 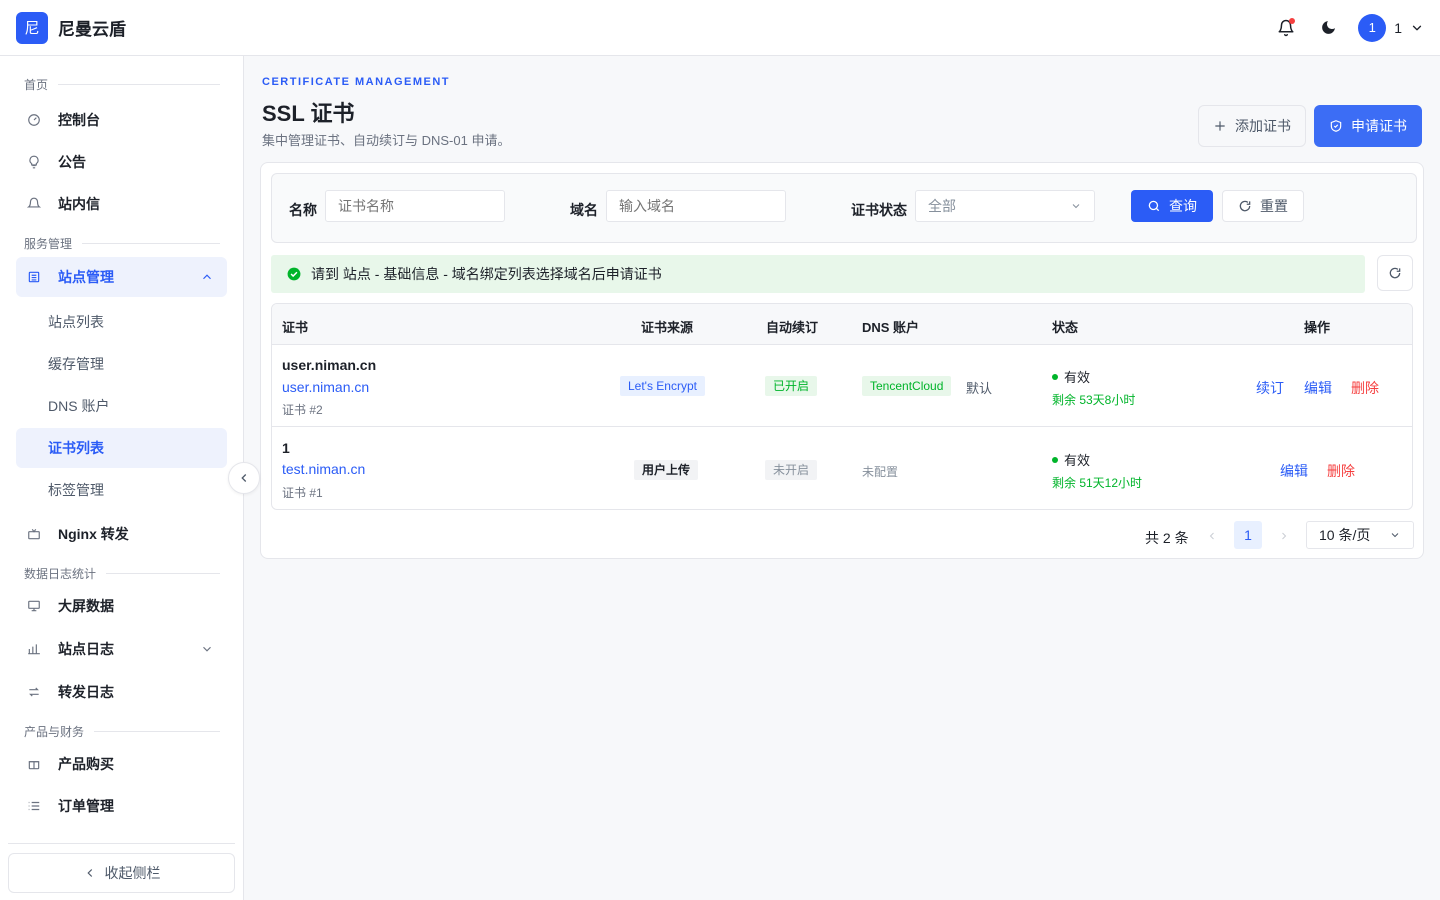 I want to click on swap-icon, so click(x=34, y=692).